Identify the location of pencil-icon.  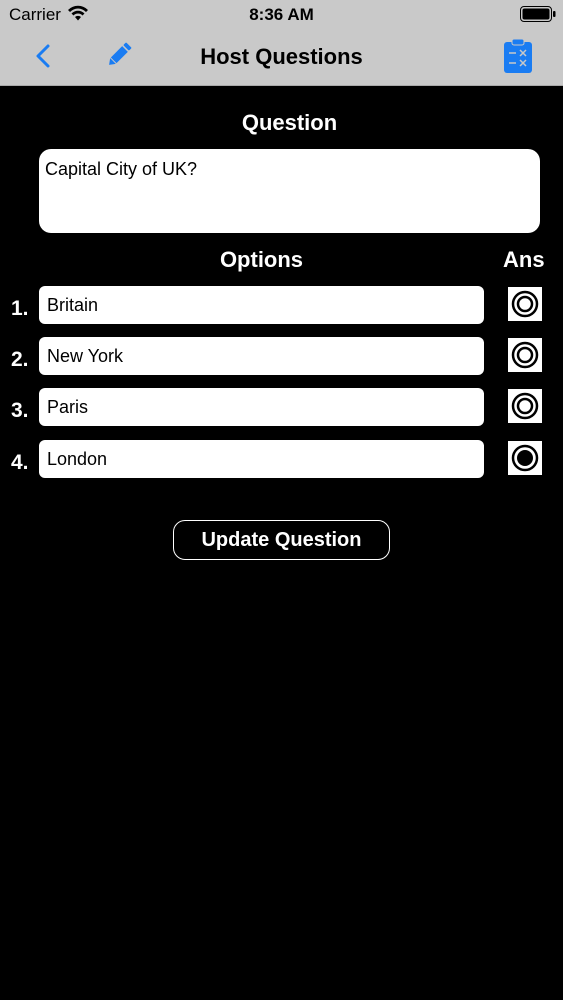
(119, 55).